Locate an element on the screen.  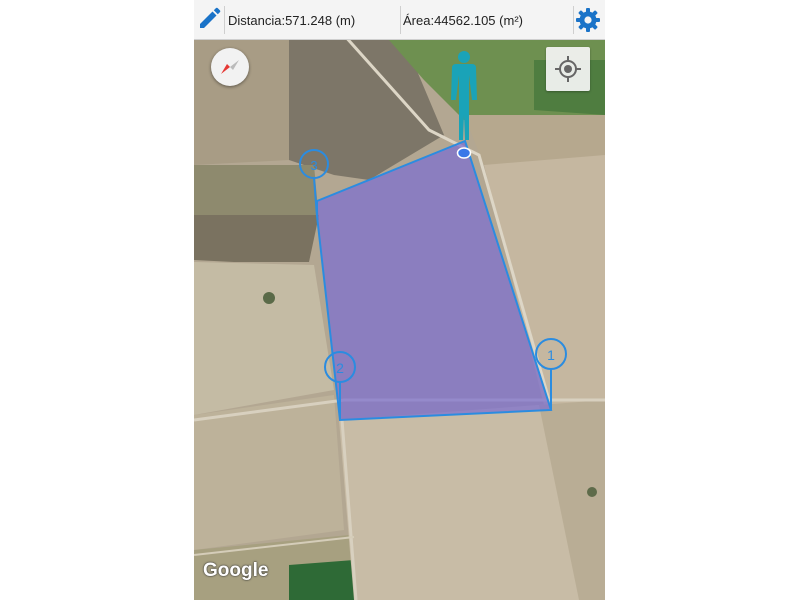
area-label: Área: is located at coordinates (419, 20).